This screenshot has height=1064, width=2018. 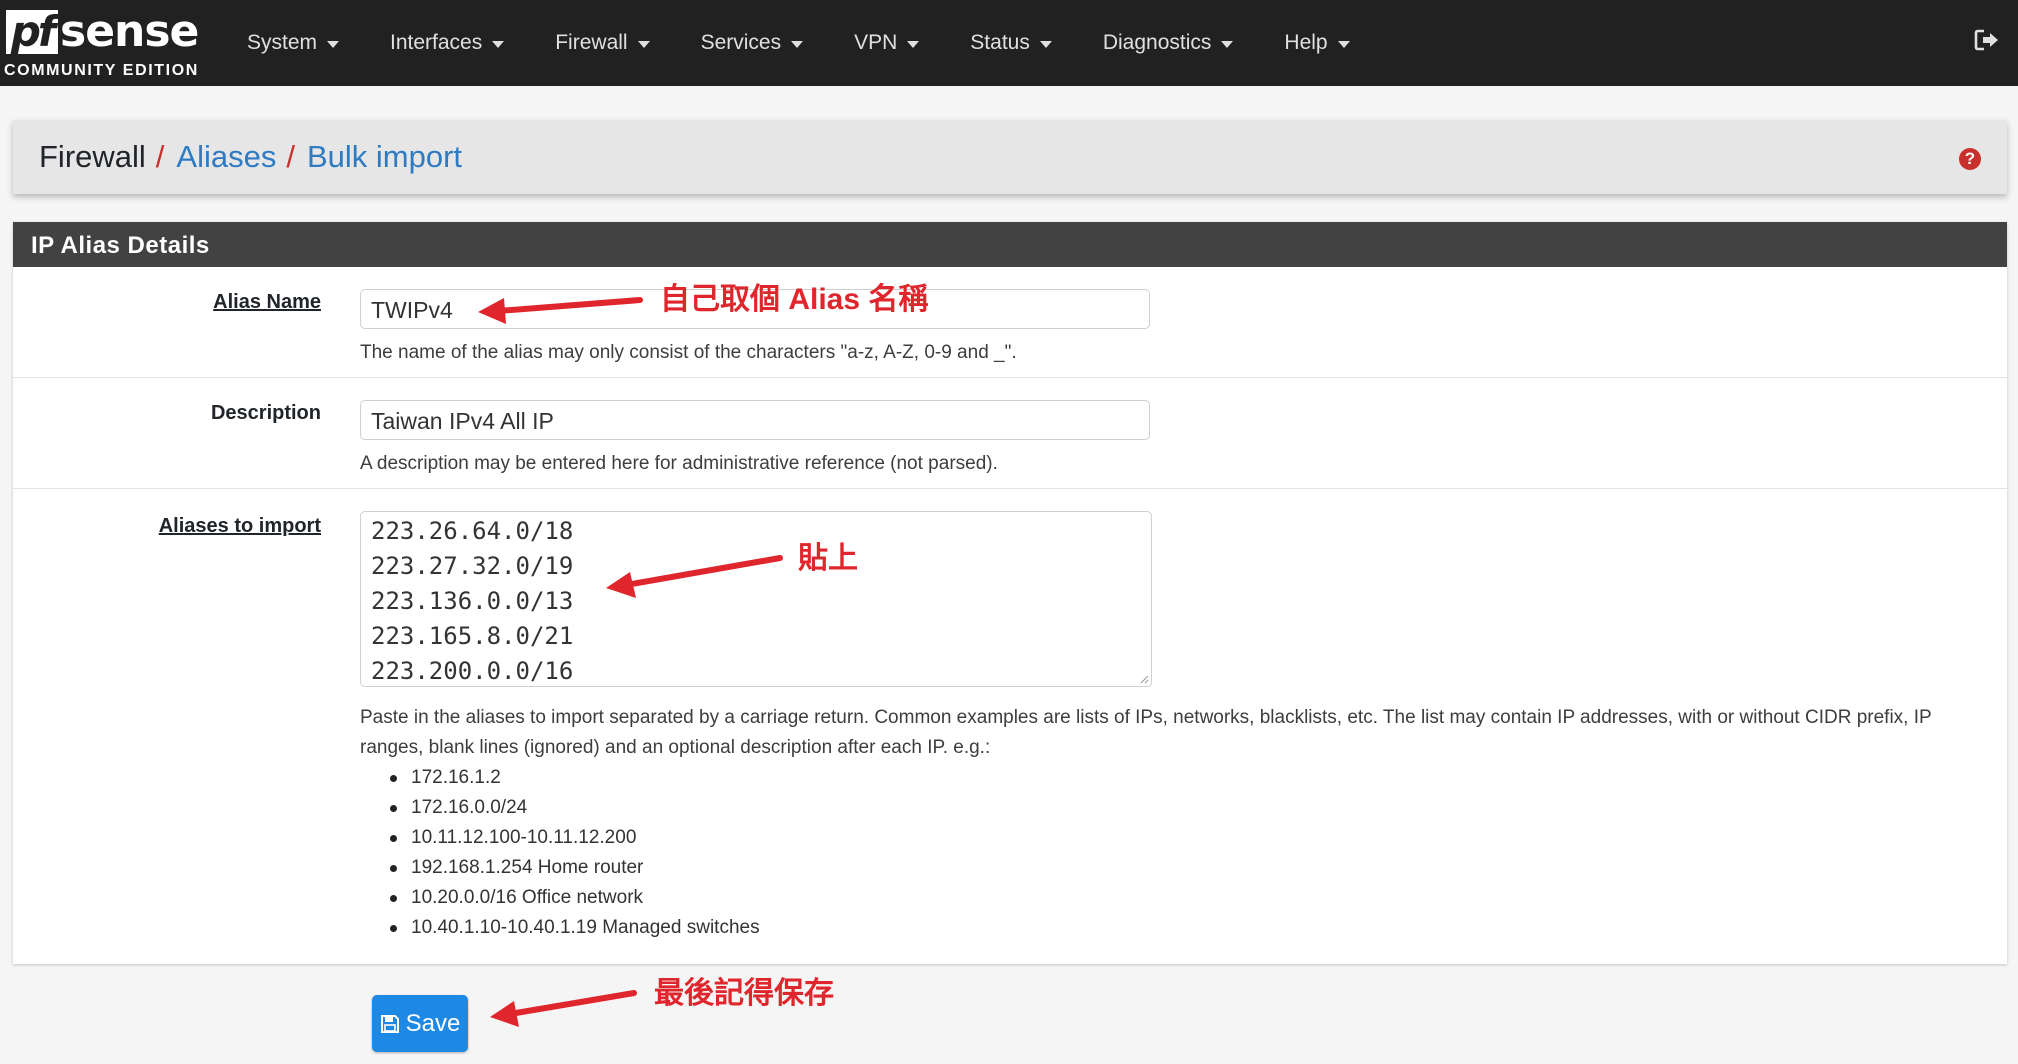 What do you see at coordinates (694, 576) in the screenshot?
I see `arrow-to-import-textarea-icon` at bounding box center [694, 576].